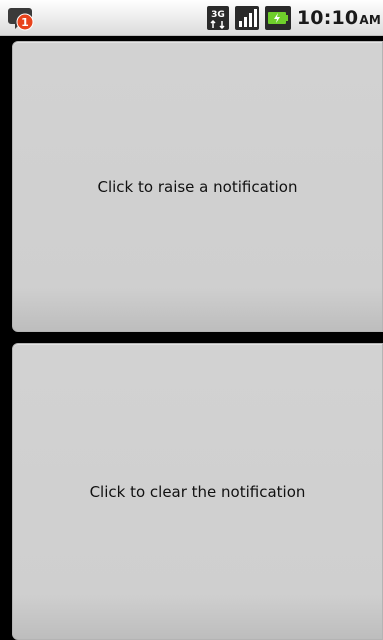 This screenshot has width=383, height=640. What do you see at coordinates (370, 20) in the screenshot?
I see `clock-ampm: AM` at bounding box center [370, 20].